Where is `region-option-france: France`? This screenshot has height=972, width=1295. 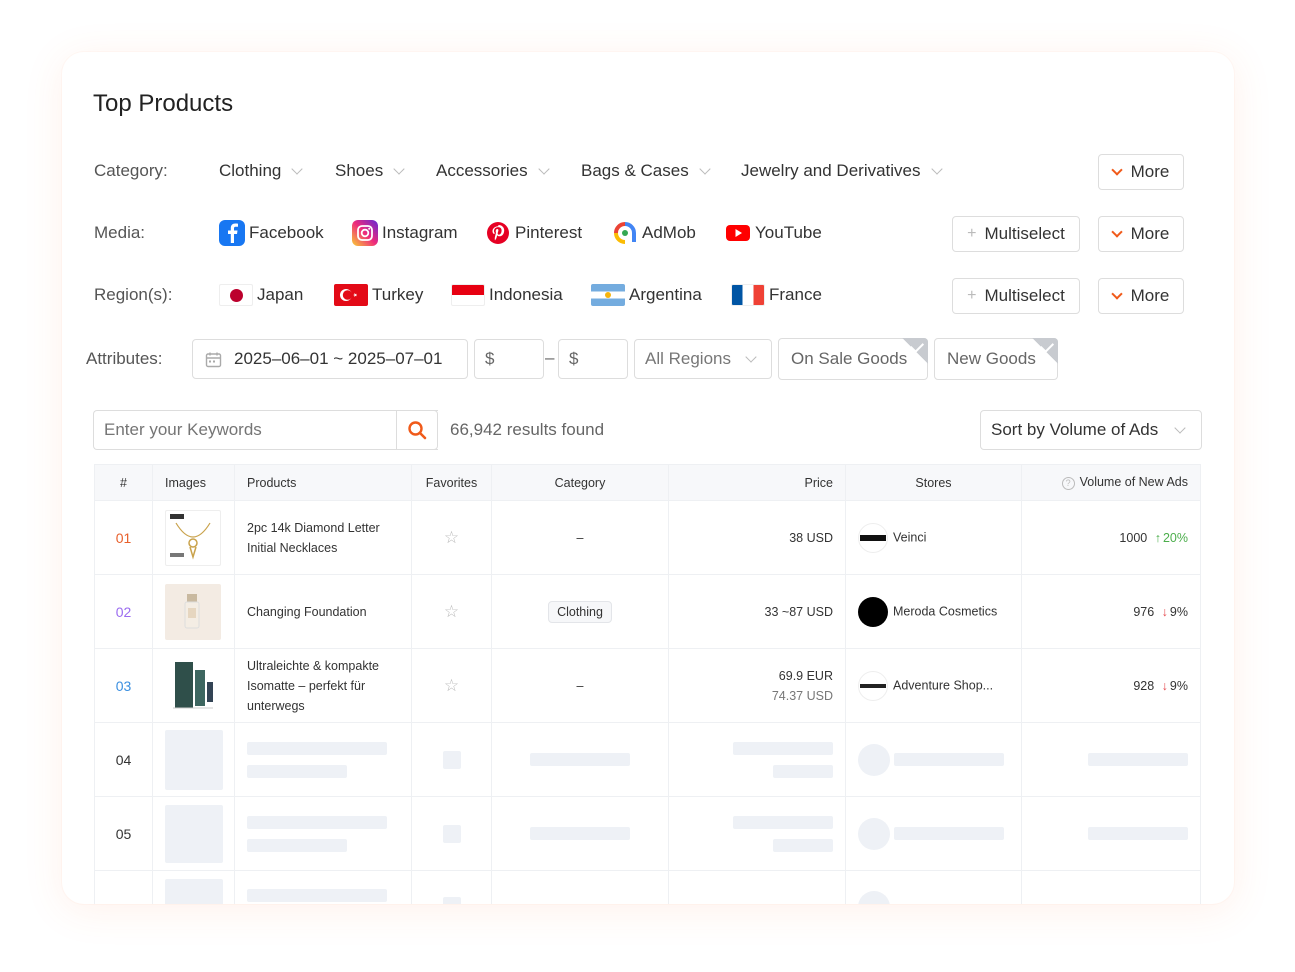 region-option-france: France is located at coordinates (776, 295).